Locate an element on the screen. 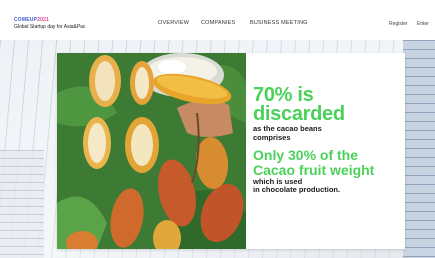 The height and width of the screenshot is (258, 435). nav-business-meeting: BUSINESS MEETING is located at coordinates (279, 23).